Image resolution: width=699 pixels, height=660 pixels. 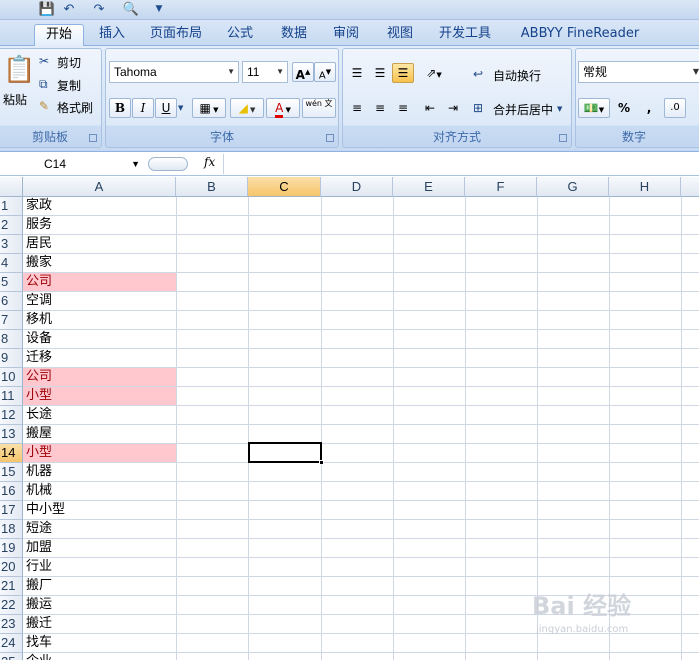 I want to click on font-name-select: Tahoma ▼, so click(x=174, y=72).